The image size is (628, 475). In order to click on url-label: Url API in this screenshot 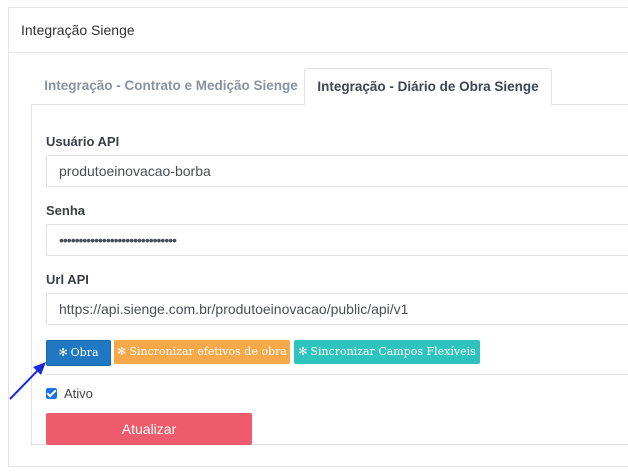, I will do `click(67, 279)`.